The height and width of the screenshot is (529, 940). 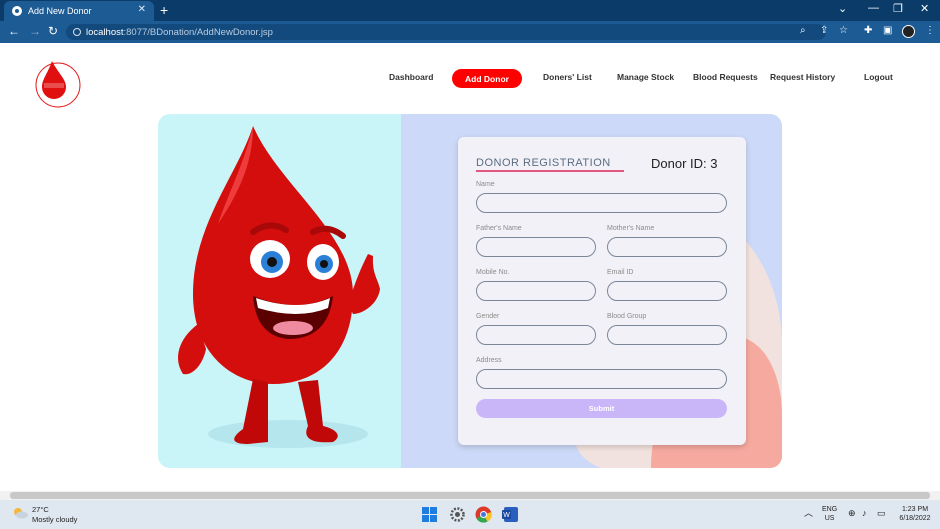 I want to click on mobile-input, so click(x=536, y=291).